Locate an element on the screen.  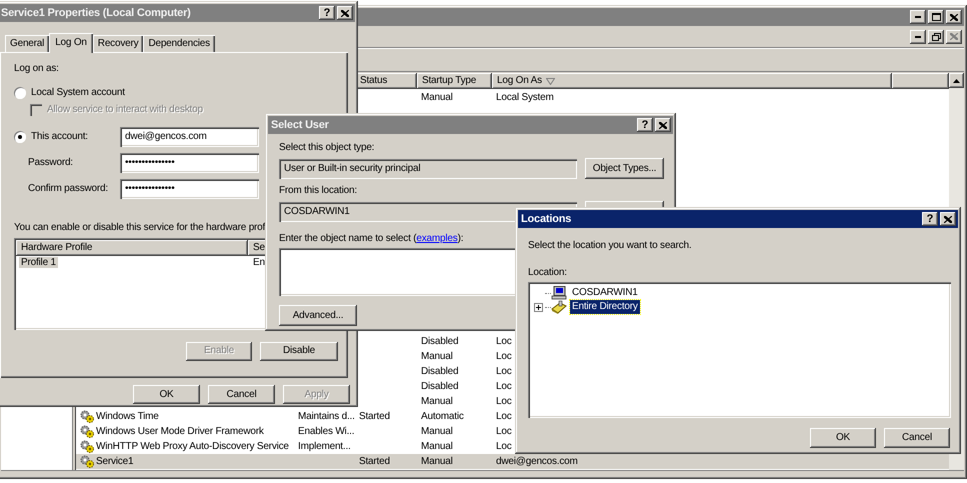
window-title: Select User is located at coordinates (300, 125).